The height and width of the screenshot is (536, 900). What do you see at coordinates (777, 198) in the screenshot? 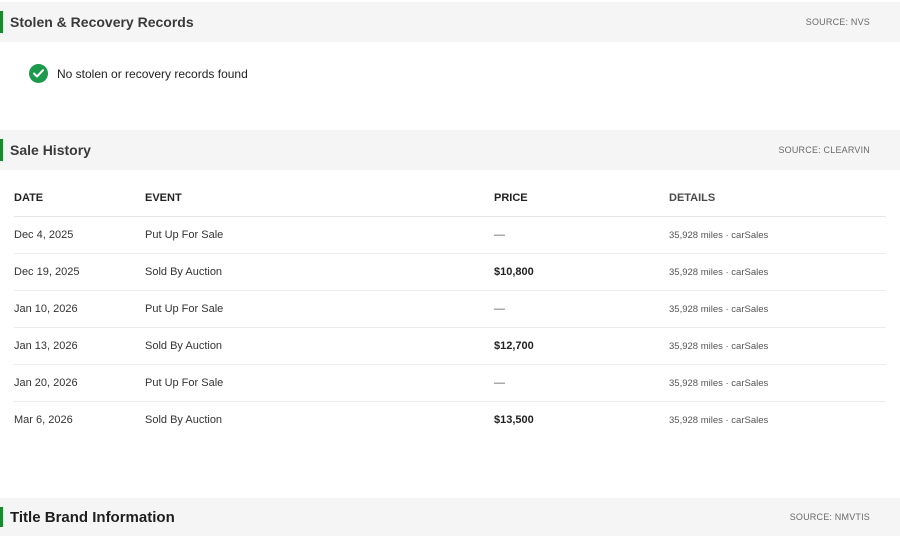
I see `column-header-details: DETAILS` at bounding box center [777, 198].